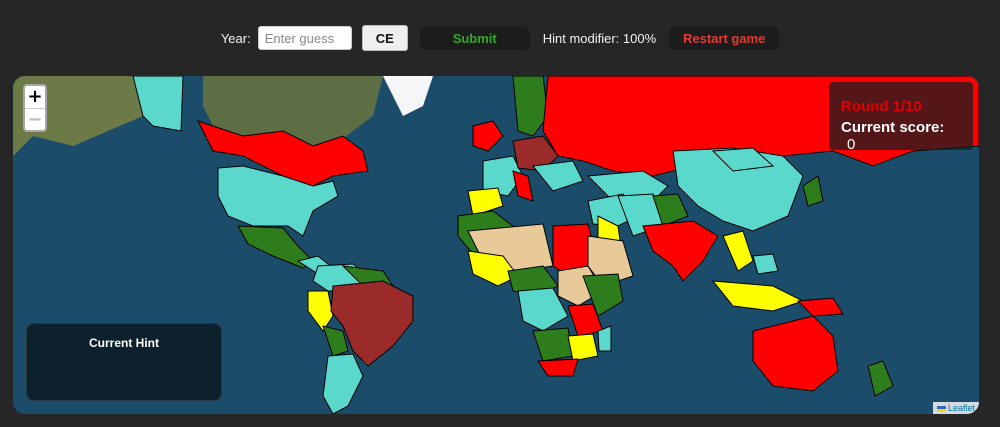  What do you see at coordinates (901, 117) in the screenshot?
I see `score-panel: Round 1/10 Current score: 0` at bounding box center [901, 117].